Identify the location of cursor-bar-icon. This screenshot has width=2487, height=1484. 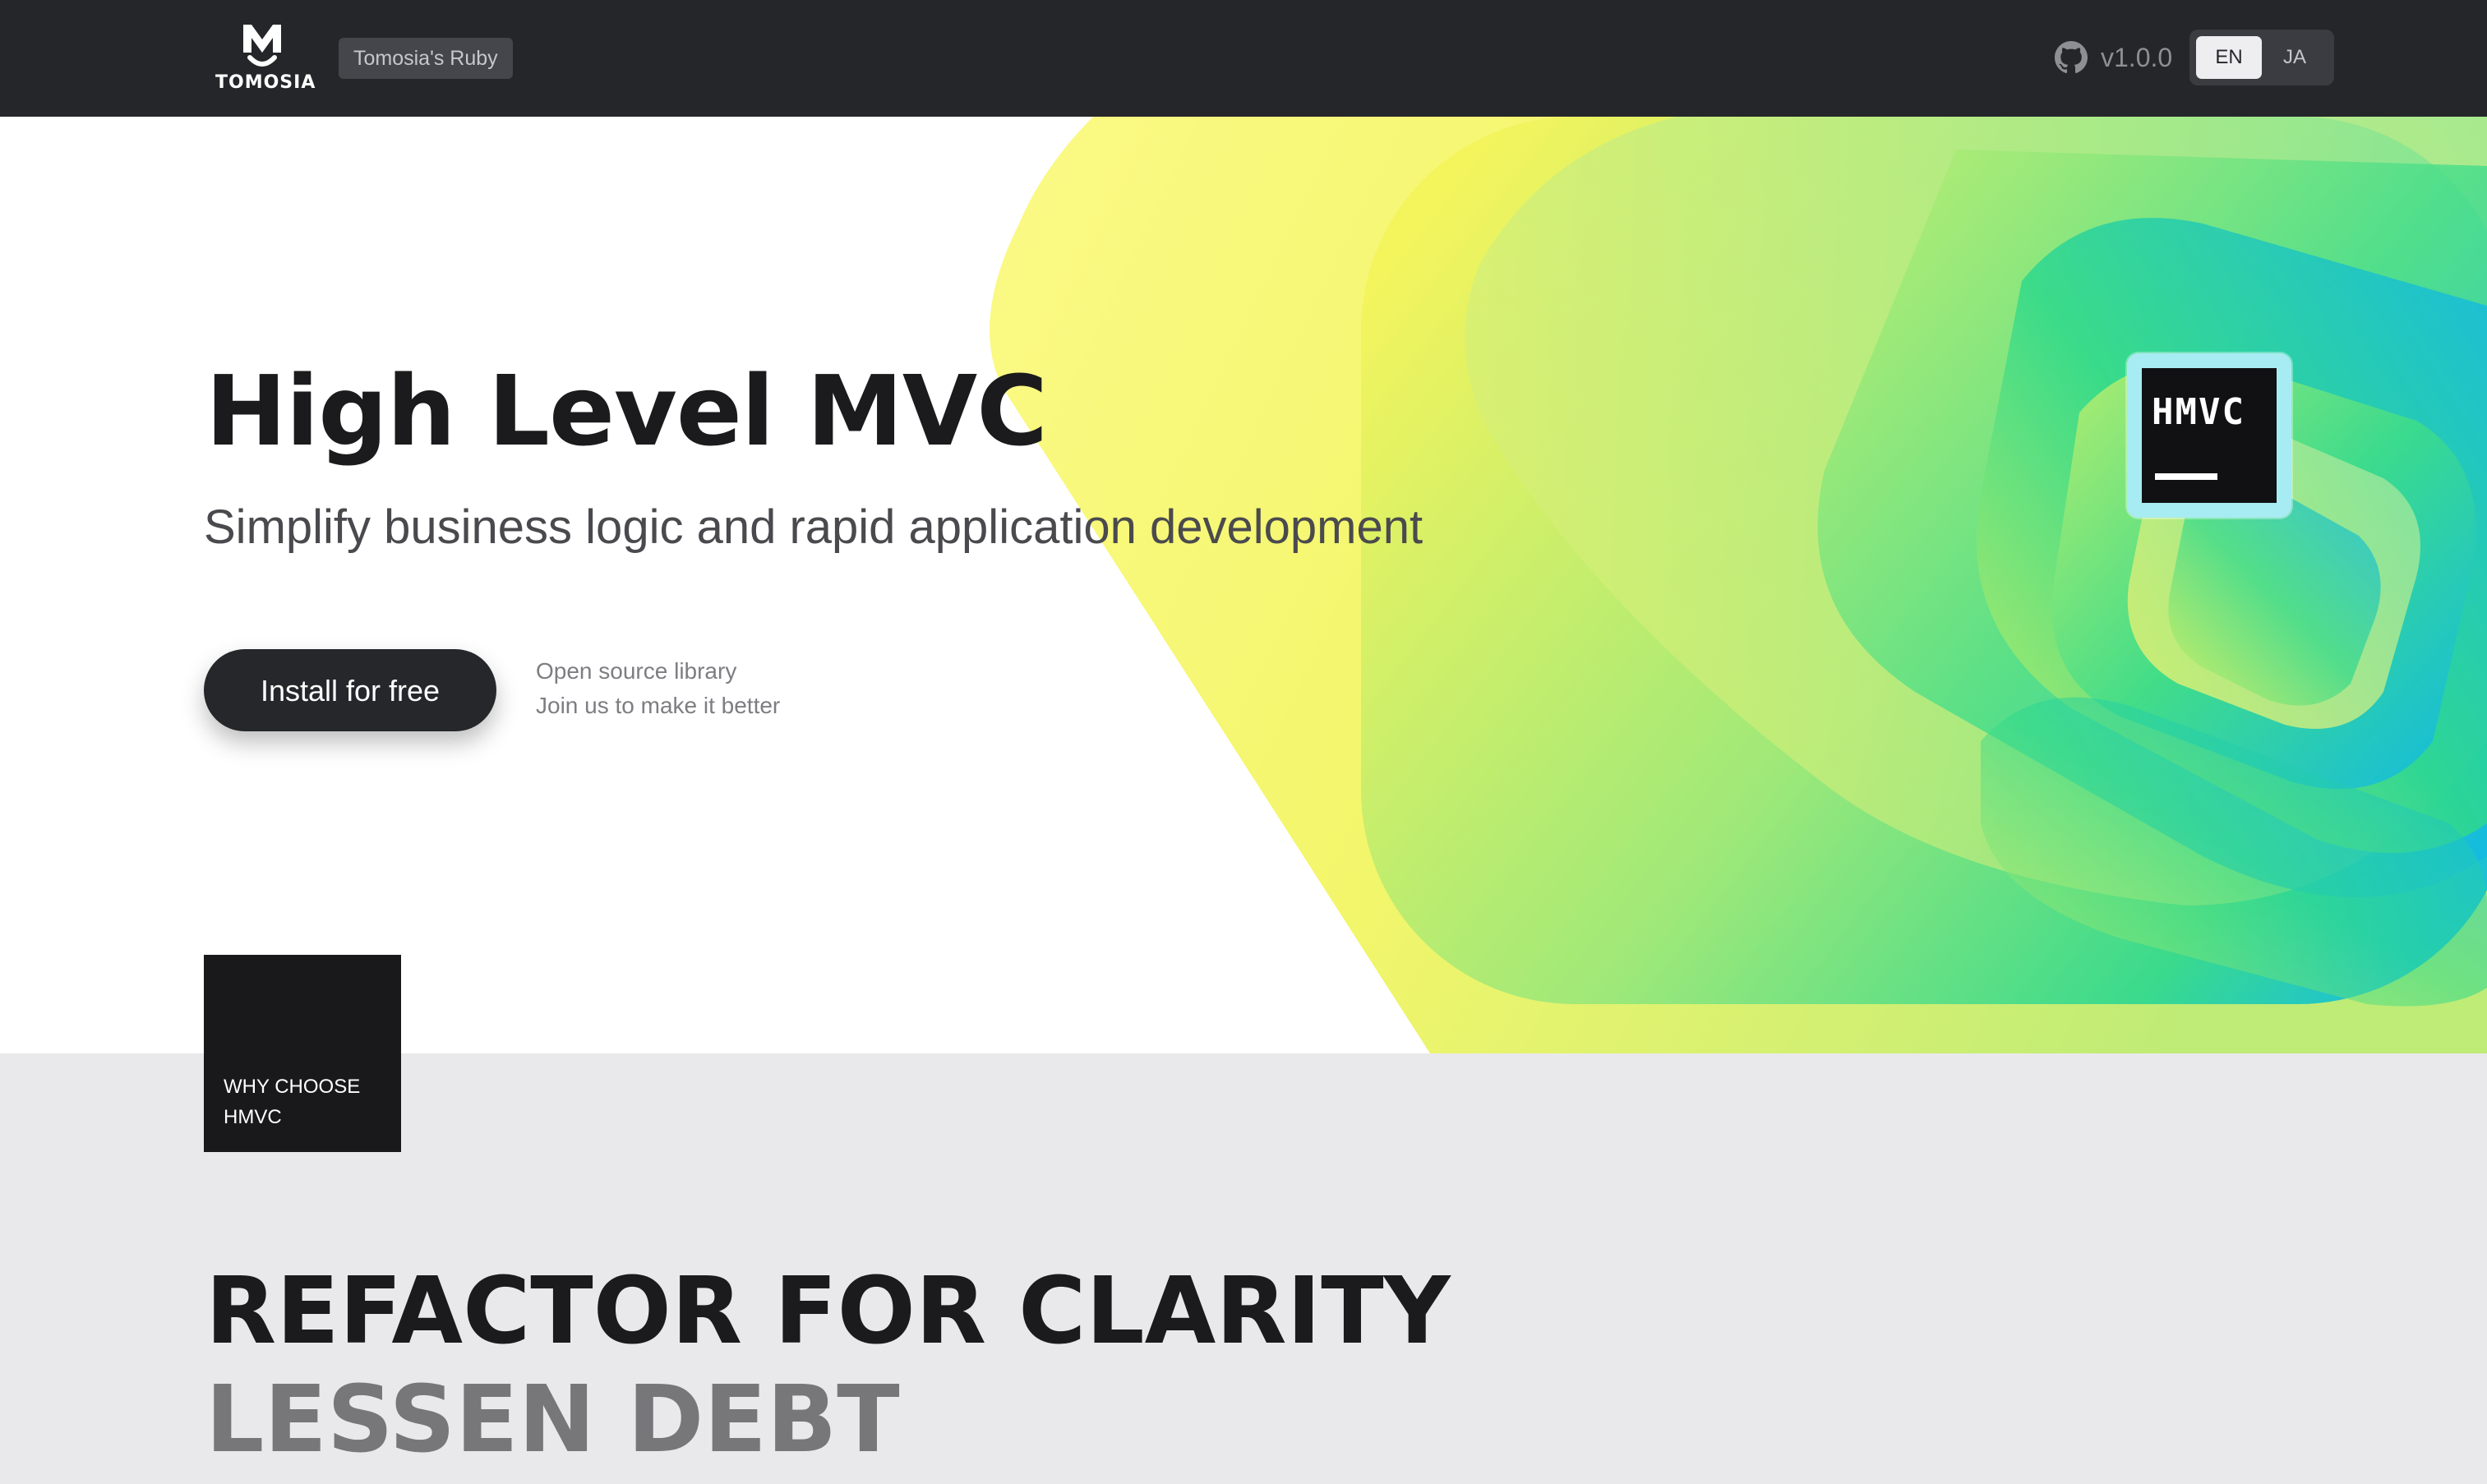
(2186, 476).